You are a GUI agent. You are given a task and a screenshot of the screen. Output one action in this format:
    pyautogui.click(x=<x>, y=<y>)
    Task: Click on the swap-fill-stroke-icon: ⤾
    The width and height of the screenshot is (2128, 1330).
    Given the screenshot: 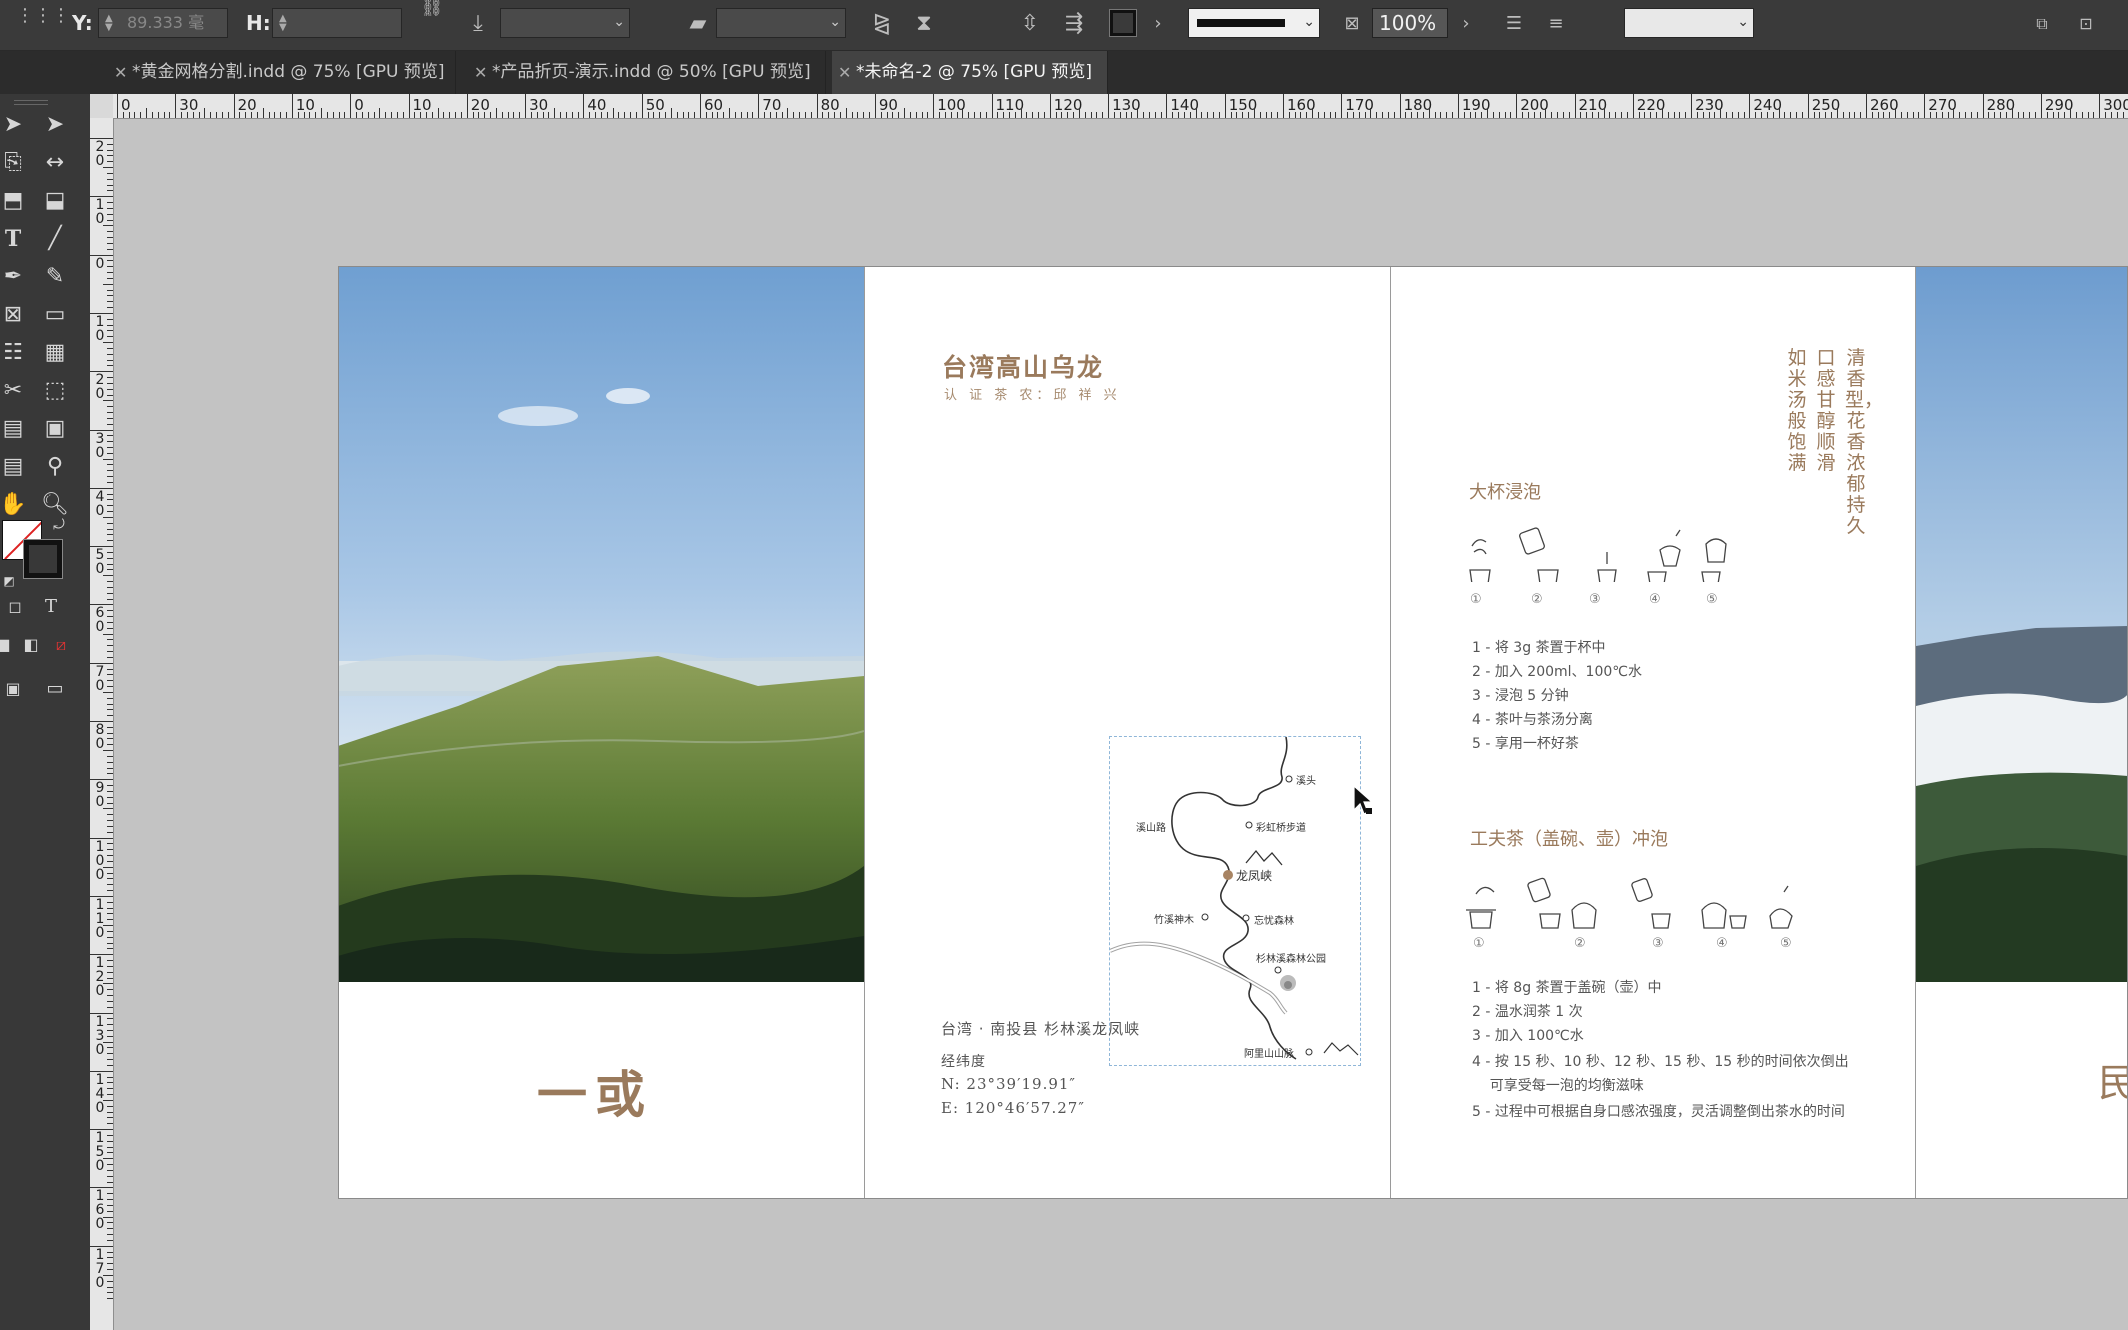 What is the action you would take?
    pyautogui.click(x=59, y=525)
    